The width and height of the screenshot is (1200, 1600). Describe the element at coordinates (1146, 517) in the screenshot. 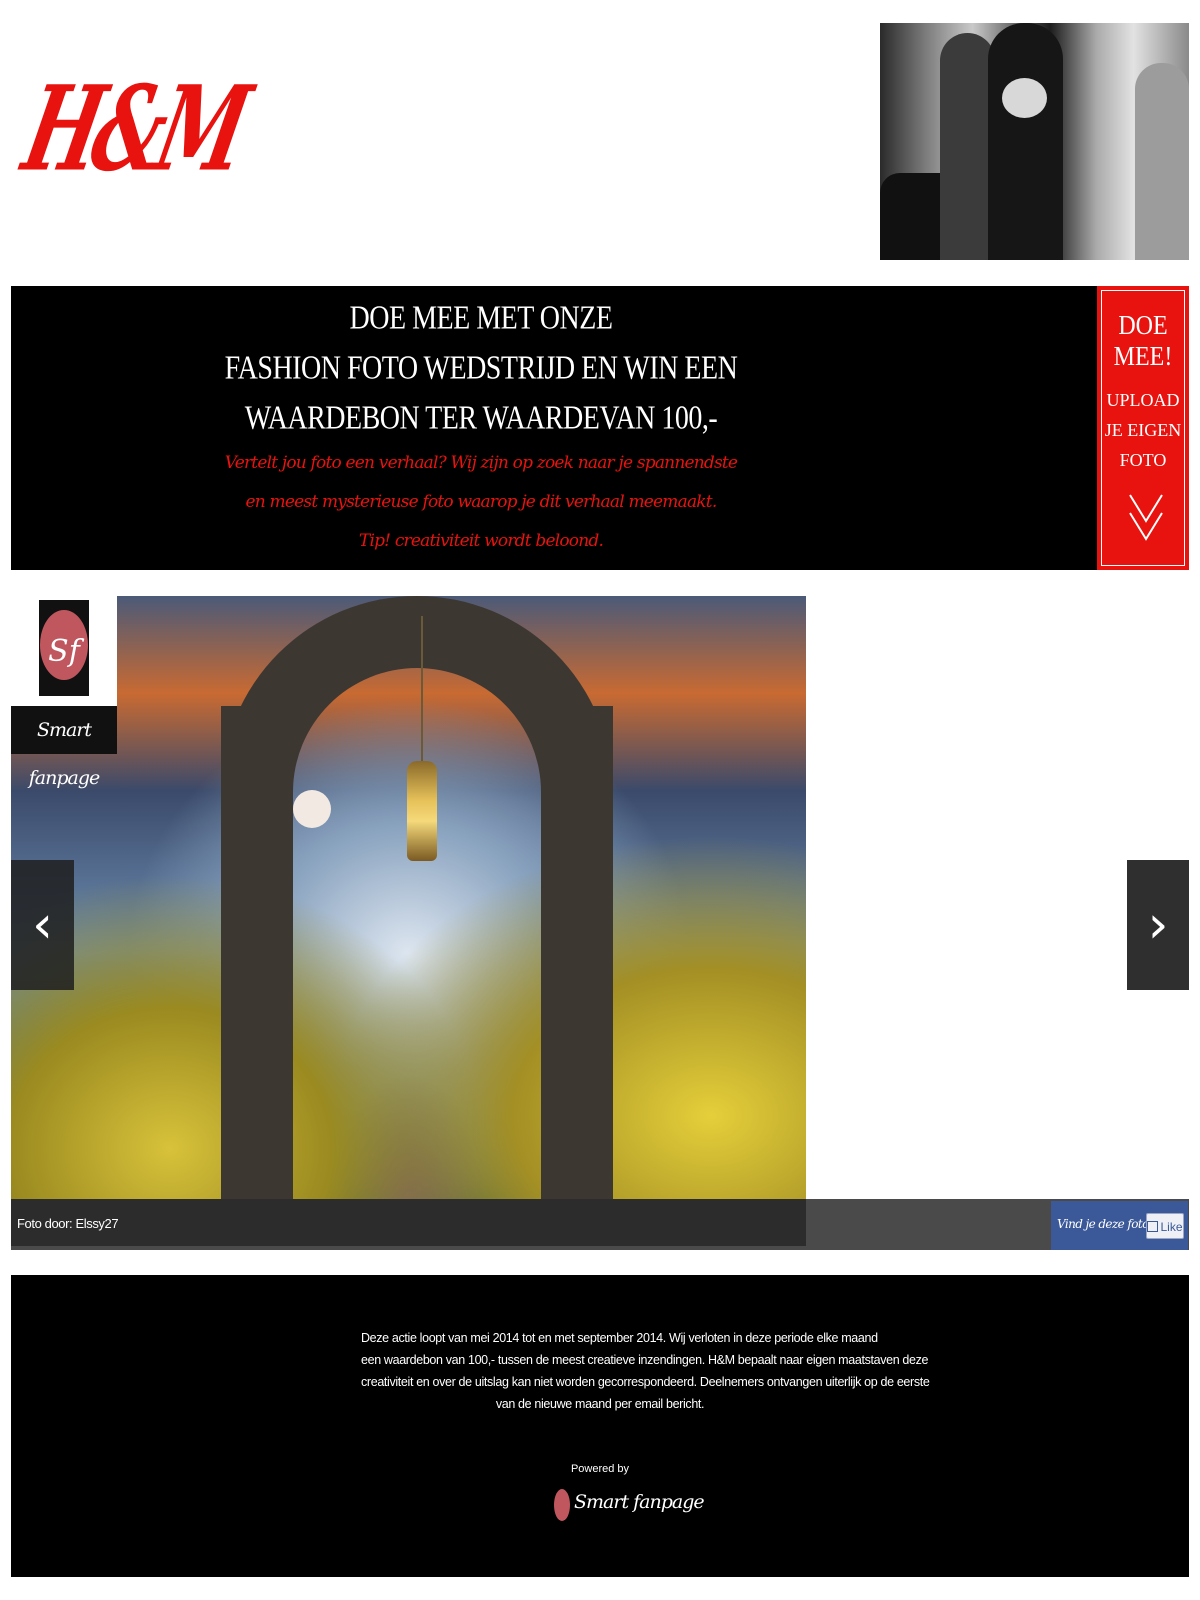

I see `double-chevron-down-icon` at that location.